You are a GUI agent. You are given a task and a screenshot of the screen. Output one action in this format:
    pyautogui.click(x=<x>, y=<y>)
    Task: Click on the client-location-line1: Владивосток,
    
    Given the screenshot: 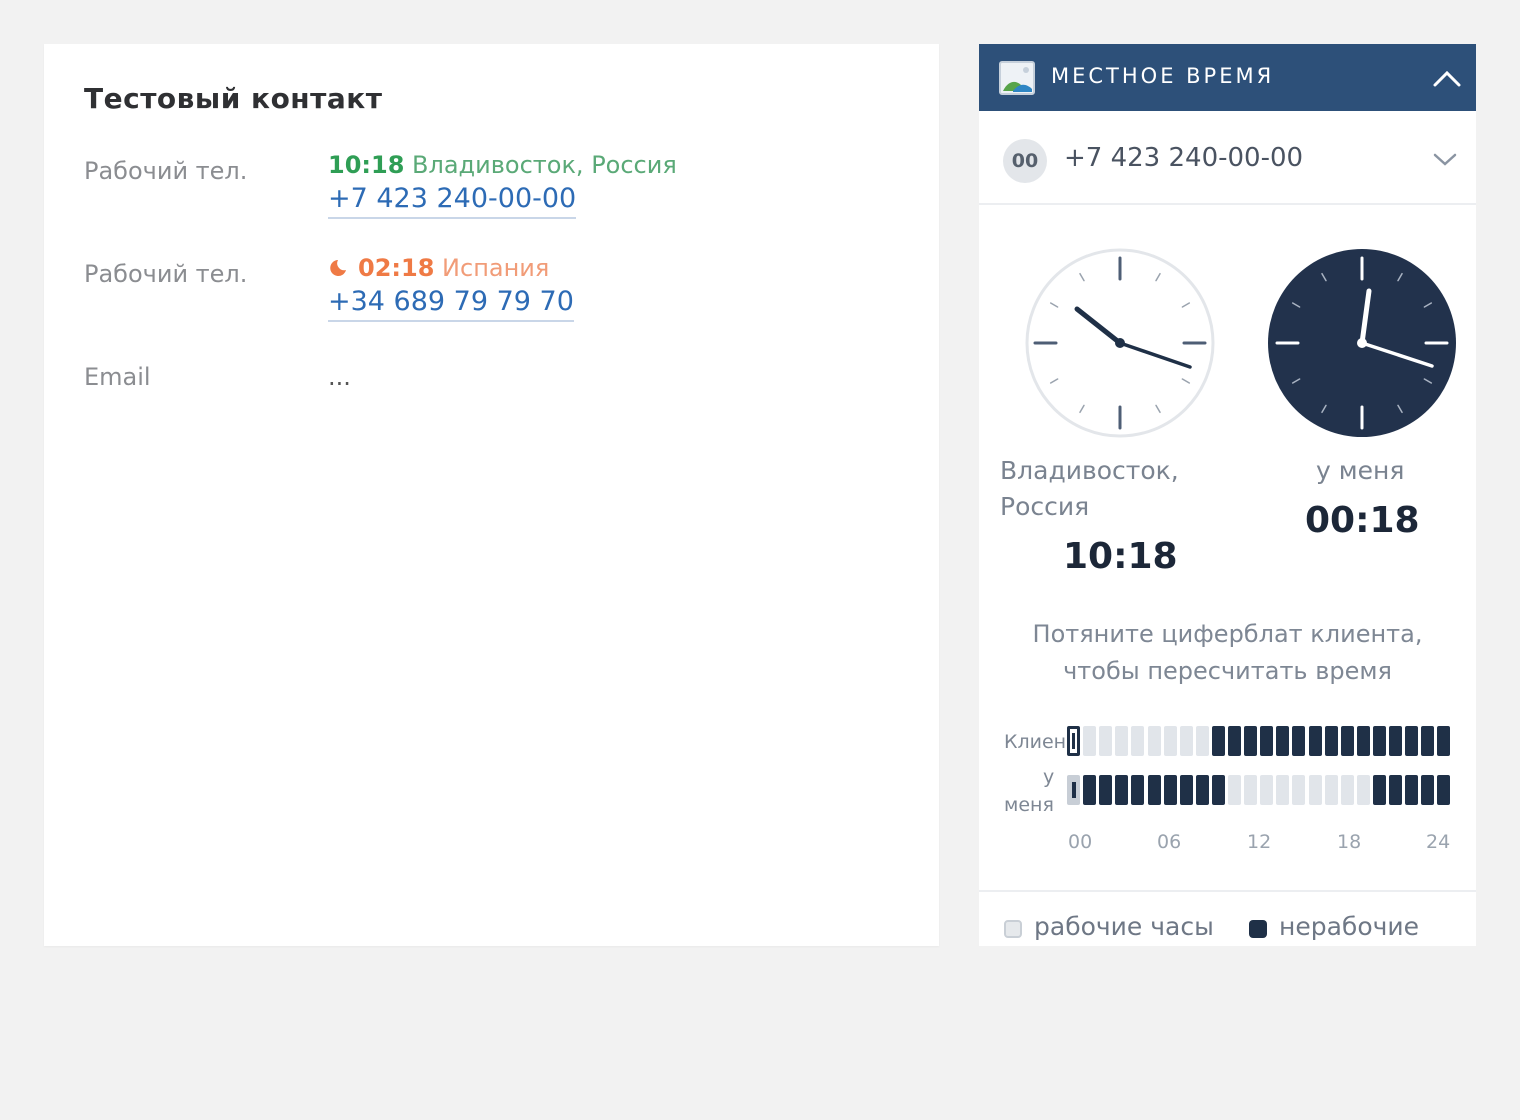 What is the action you would take?
    pyautogui.click(x=1089, y=470)
    